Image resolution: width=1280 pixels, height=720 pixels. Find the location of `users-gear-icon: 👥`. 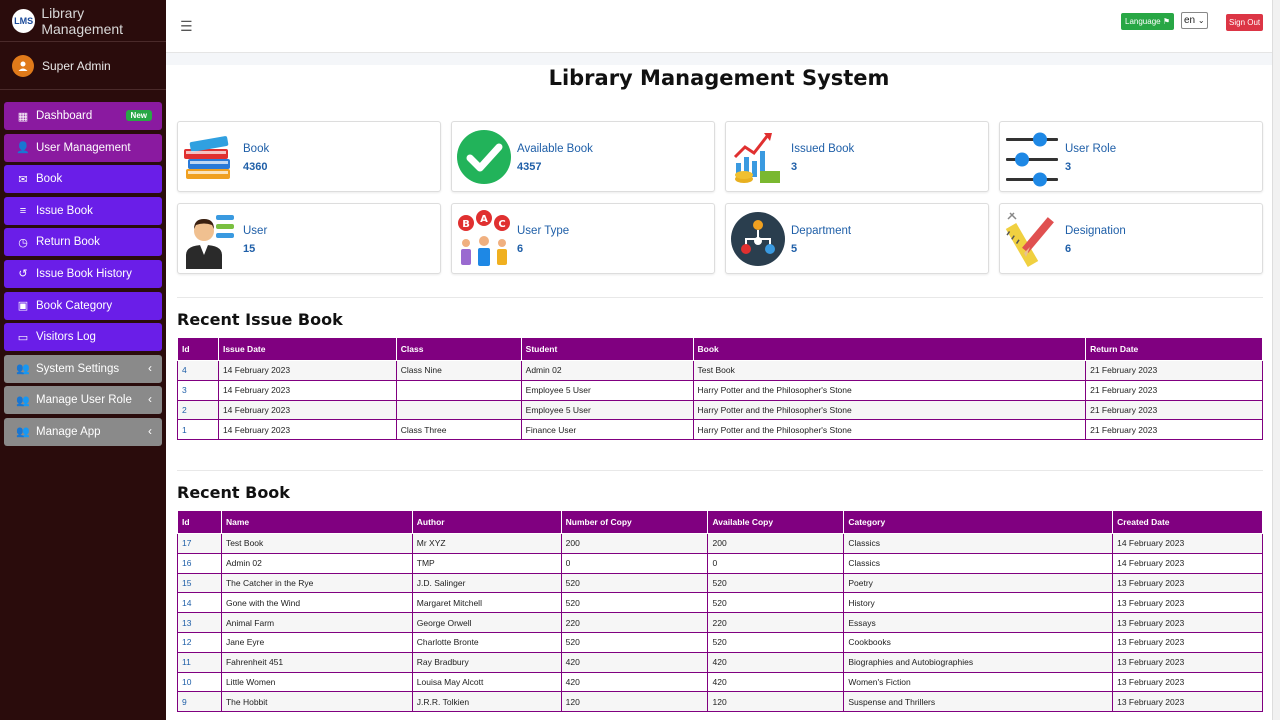

users-gear-icon: 👥 is located at coordinates (23, 432).